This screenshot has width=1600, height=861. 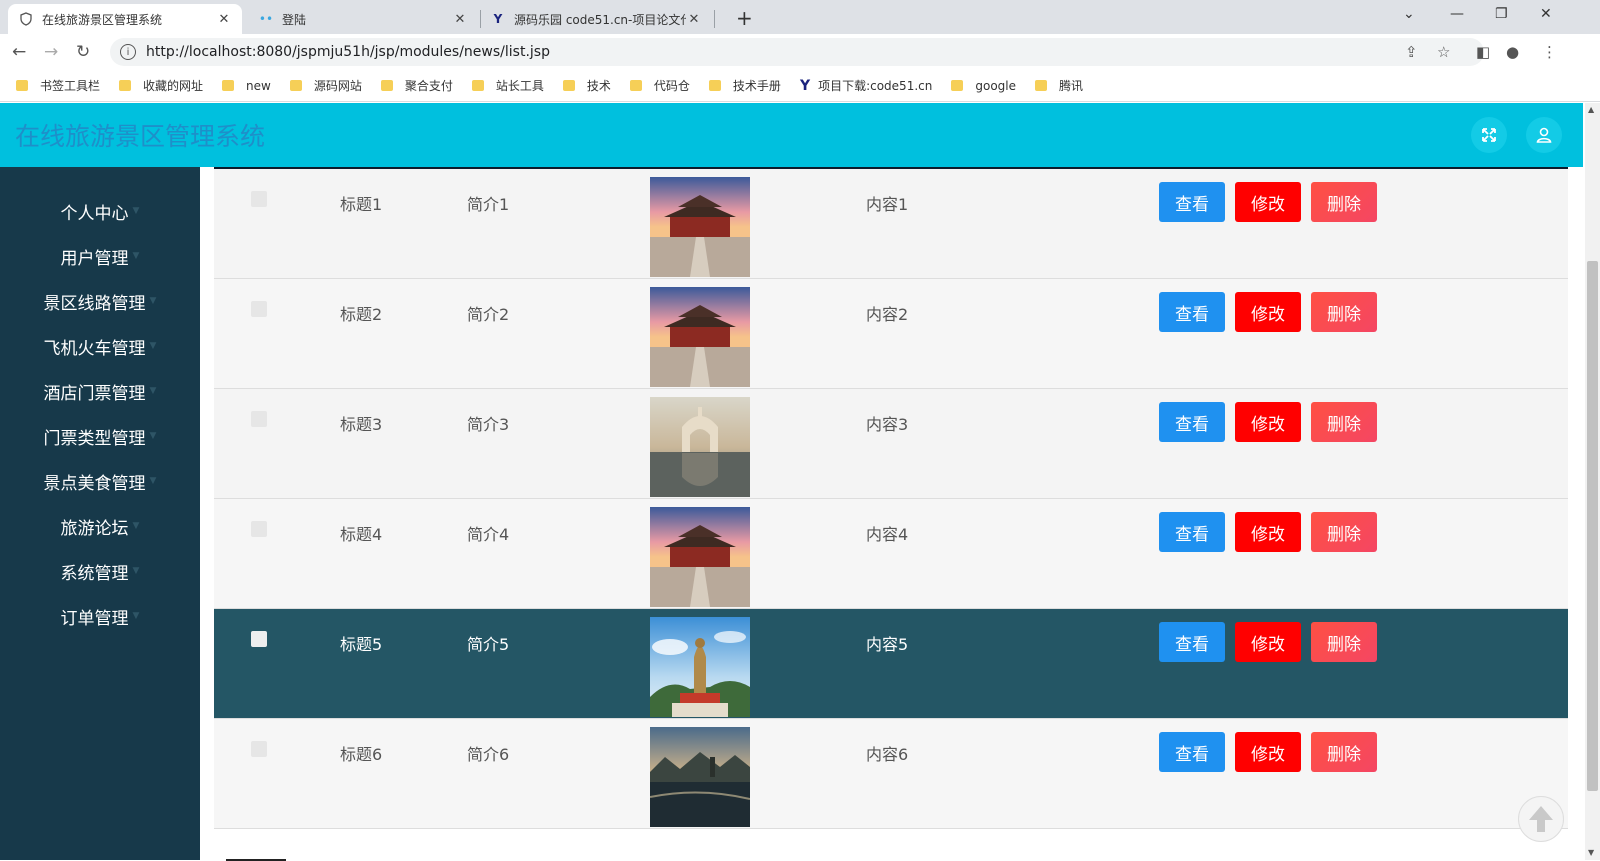 I want to click on star-icon: ☆, so click(x=1443, y=52).